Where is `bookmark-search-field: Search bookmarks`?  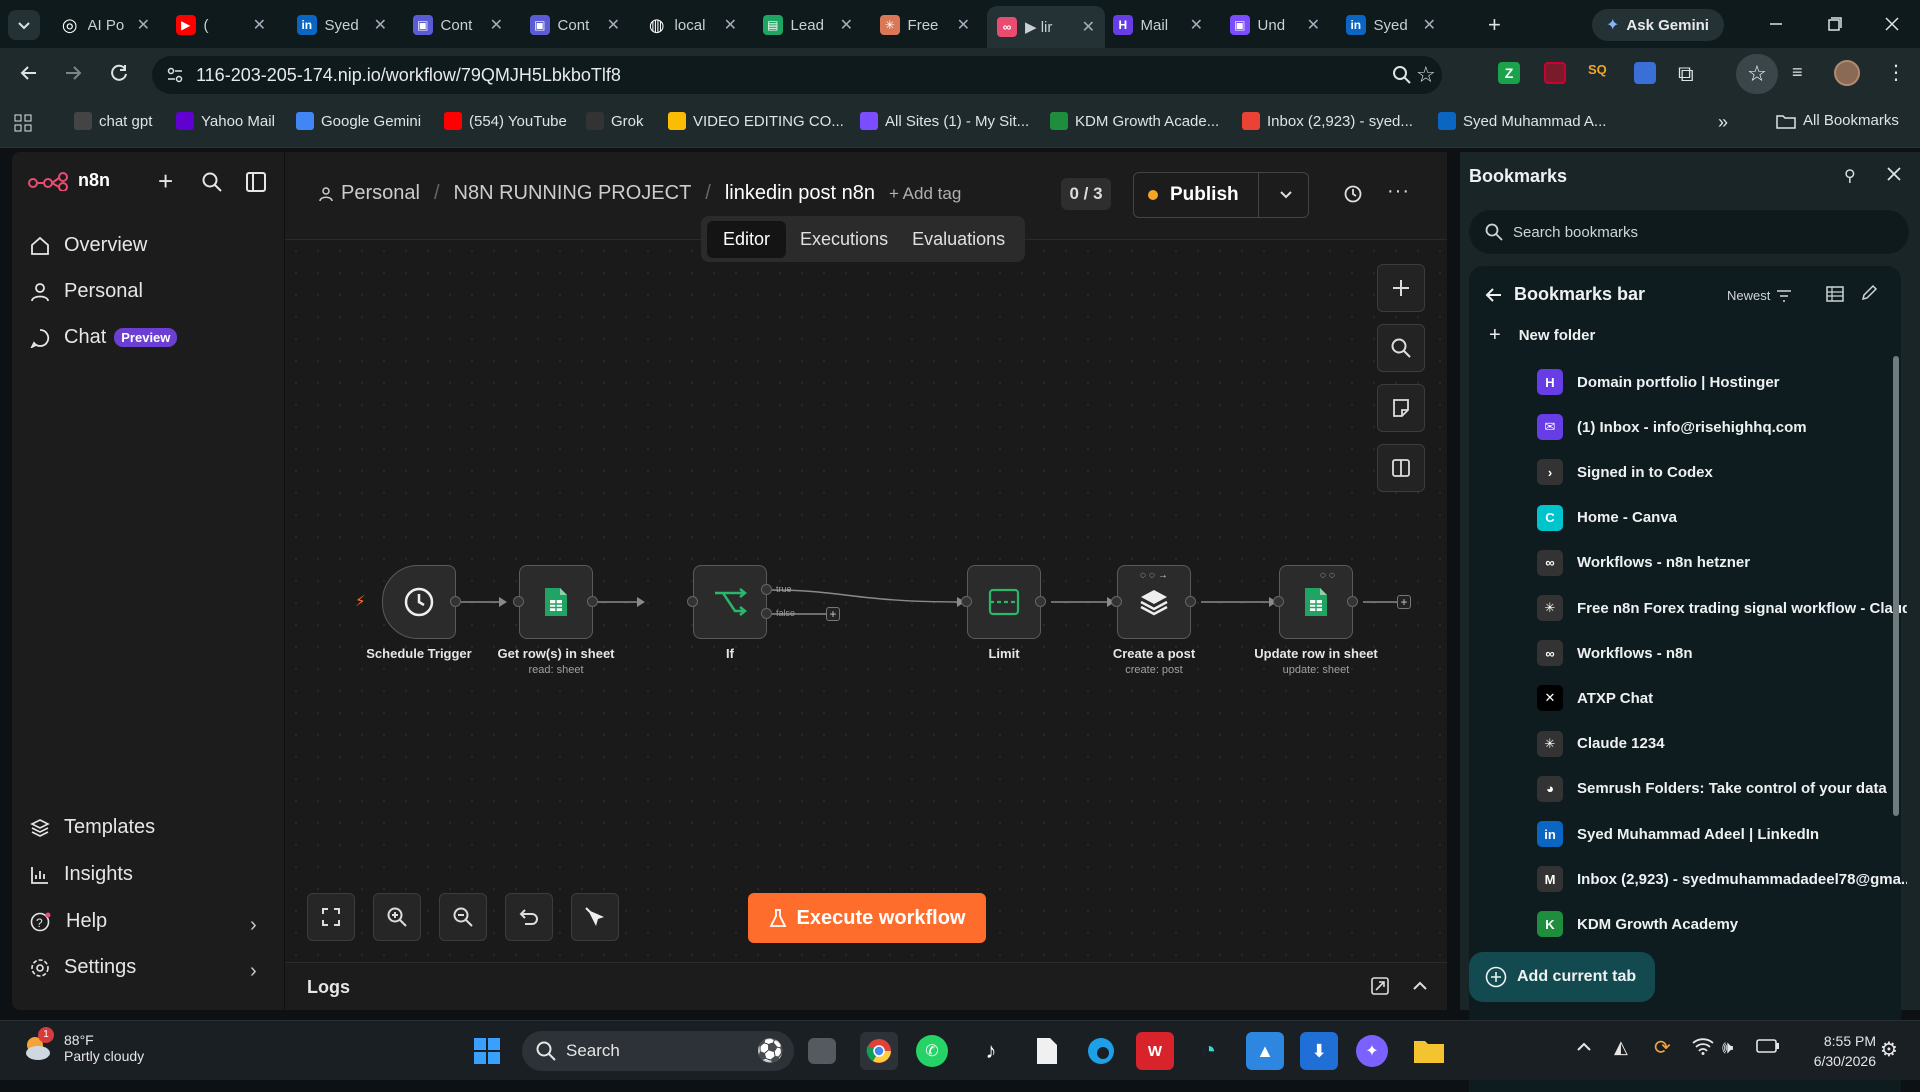 bookmark-search-field: Search bookmarks is located at coordinates (1689, 232).